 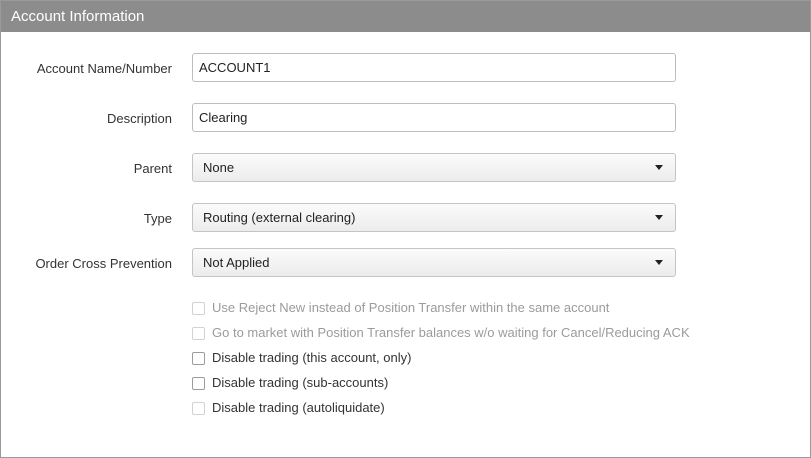 I want to click on option-label: Disable trading (this account, only), so click(x=312, y=357).